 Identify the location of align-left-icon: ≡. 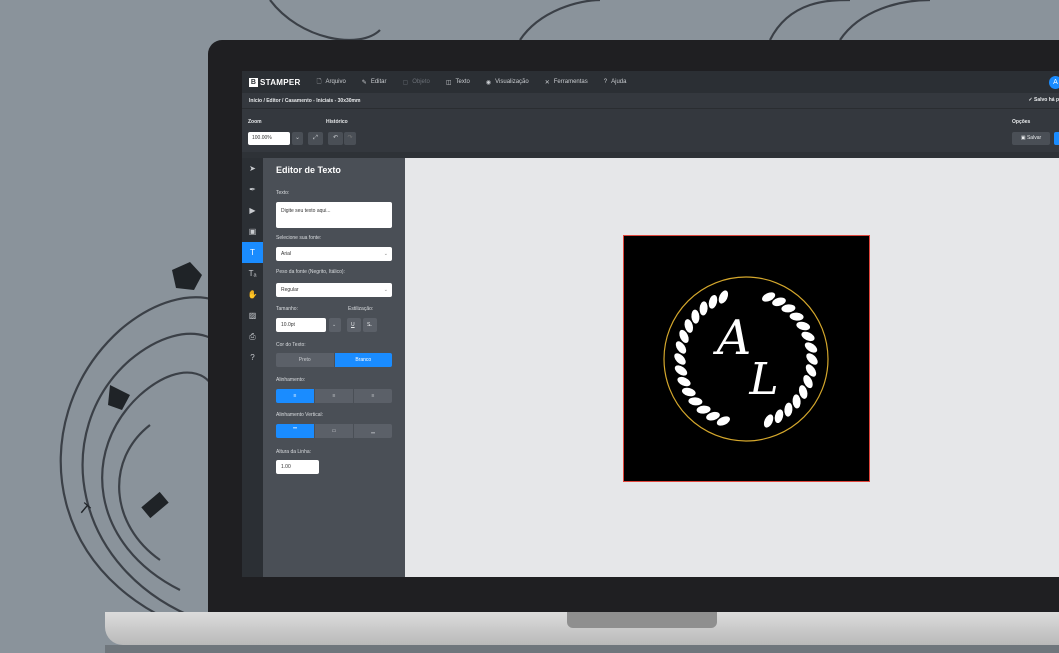
(295, 396).